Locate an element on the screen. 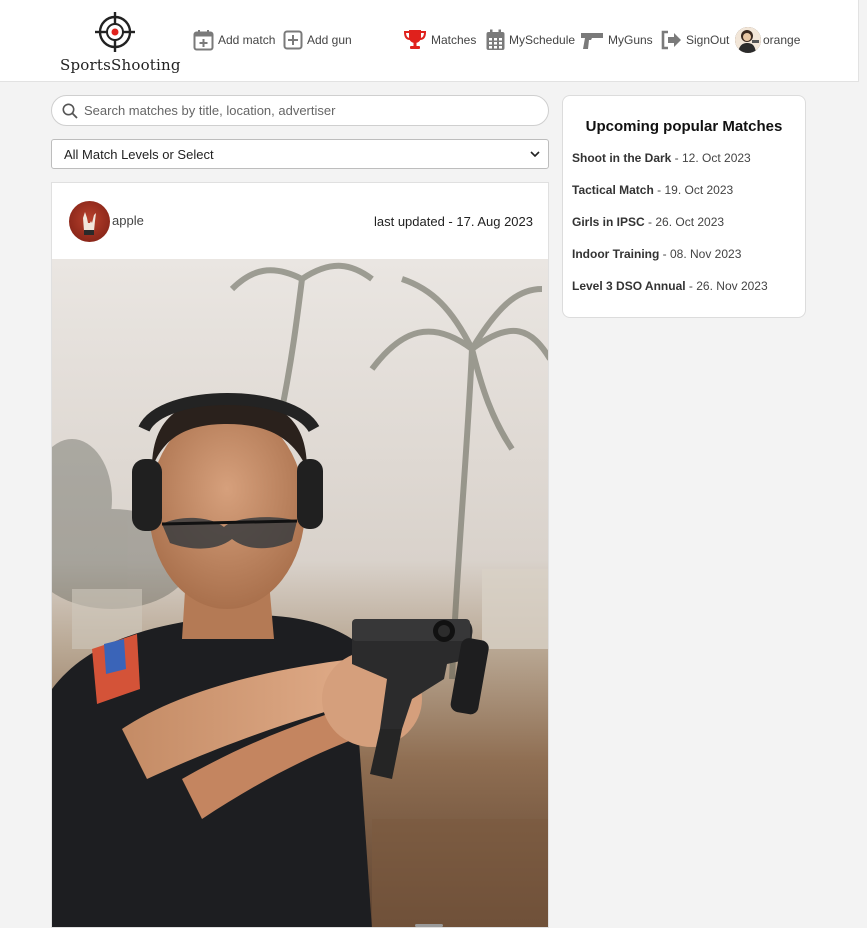  popular-match-date: - 26. Oct 2023 is located at coordinates (684, 222).